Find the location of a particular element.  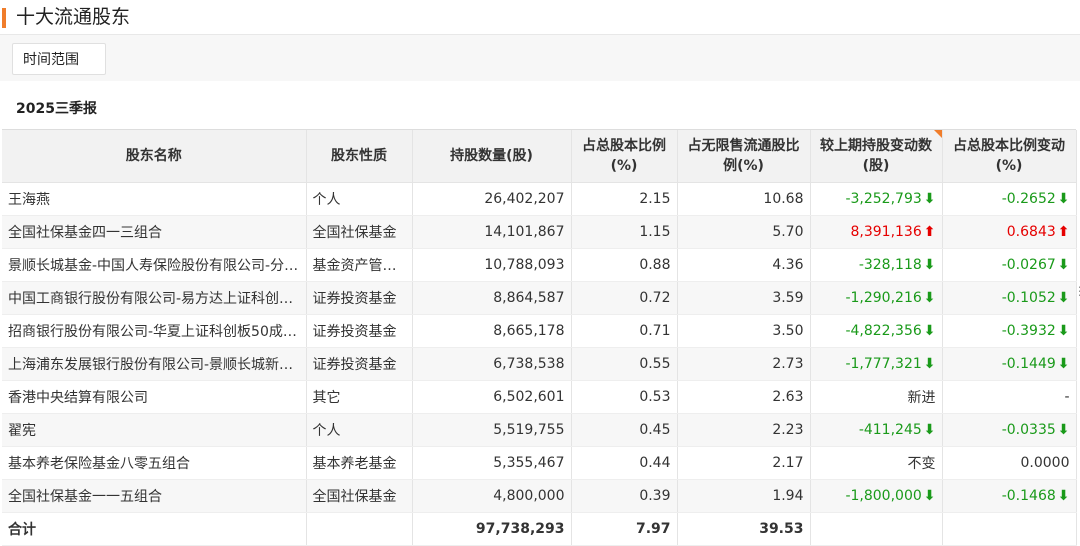

holder-name-cell: 王海燕 is located at coordinates (154, 199).